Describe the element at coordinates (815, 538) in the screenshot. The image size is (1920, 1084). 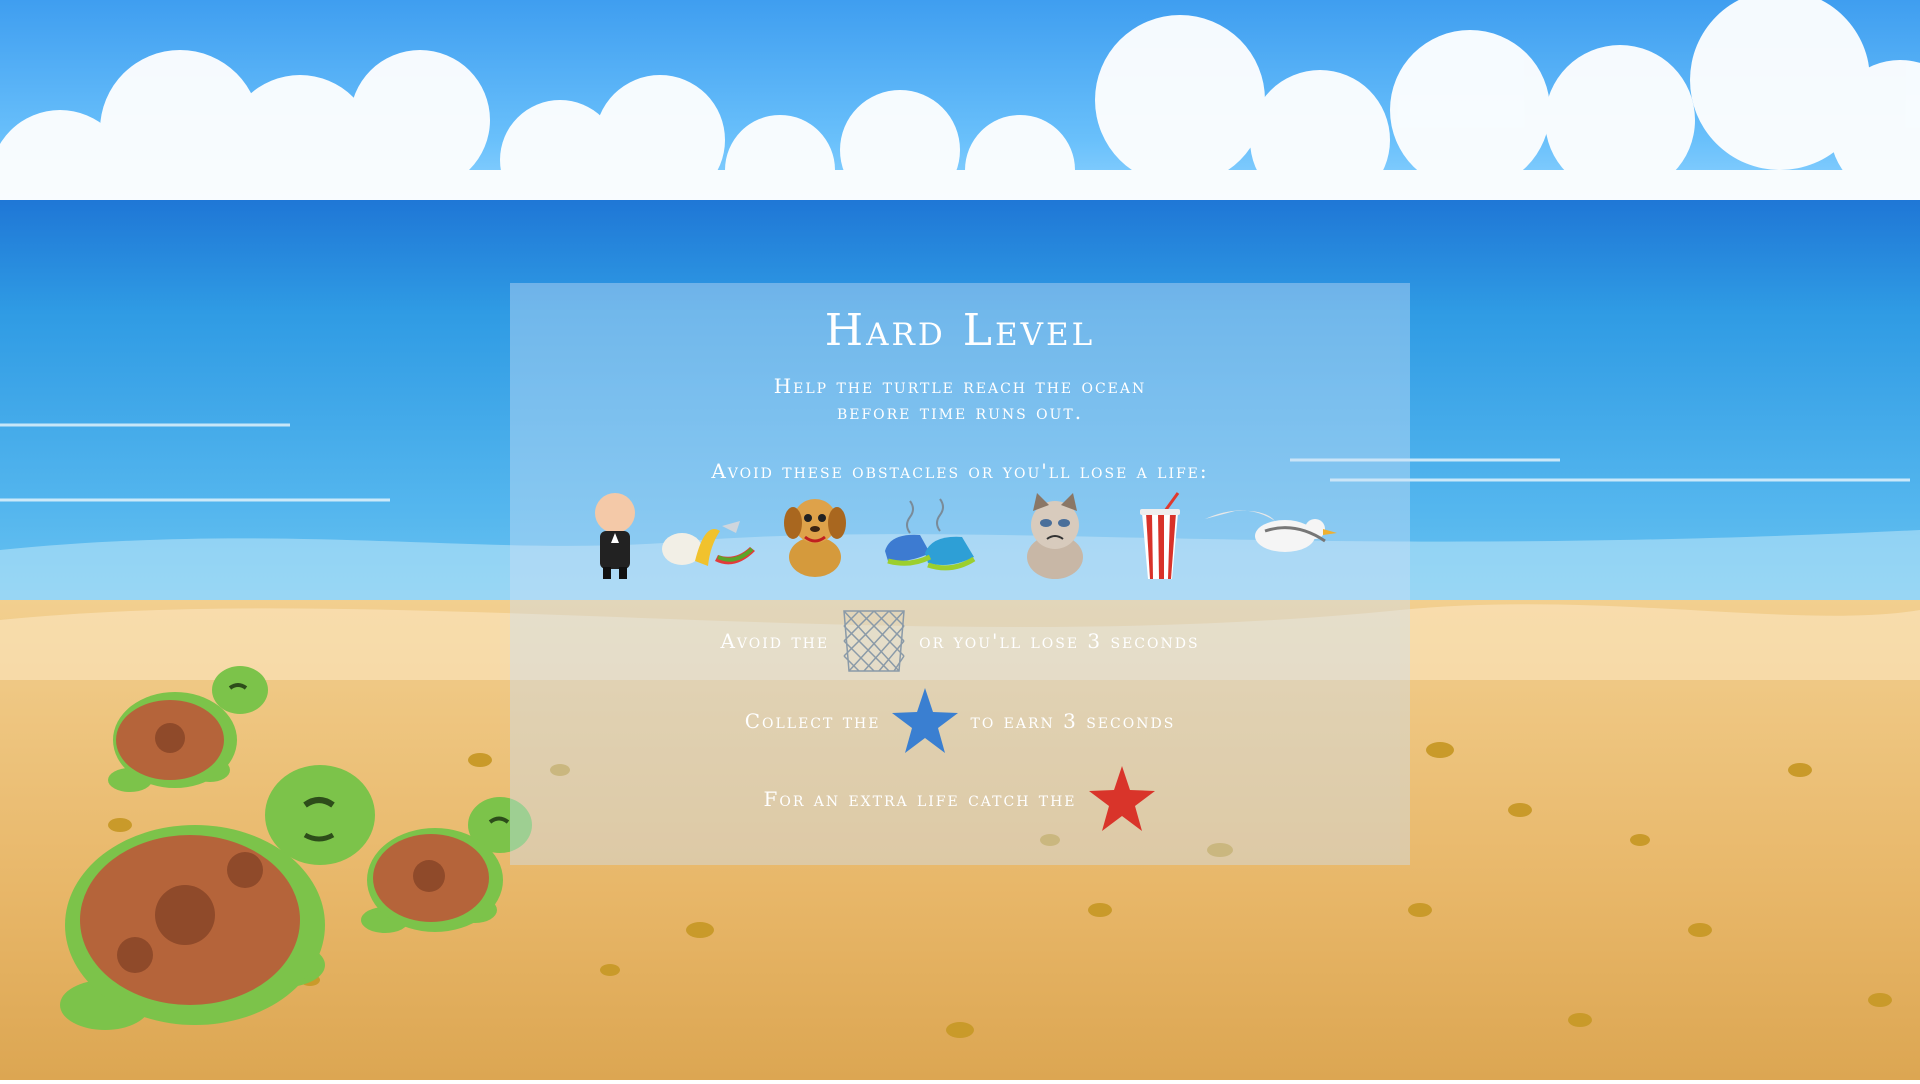
I see `dog-icon` at that location.